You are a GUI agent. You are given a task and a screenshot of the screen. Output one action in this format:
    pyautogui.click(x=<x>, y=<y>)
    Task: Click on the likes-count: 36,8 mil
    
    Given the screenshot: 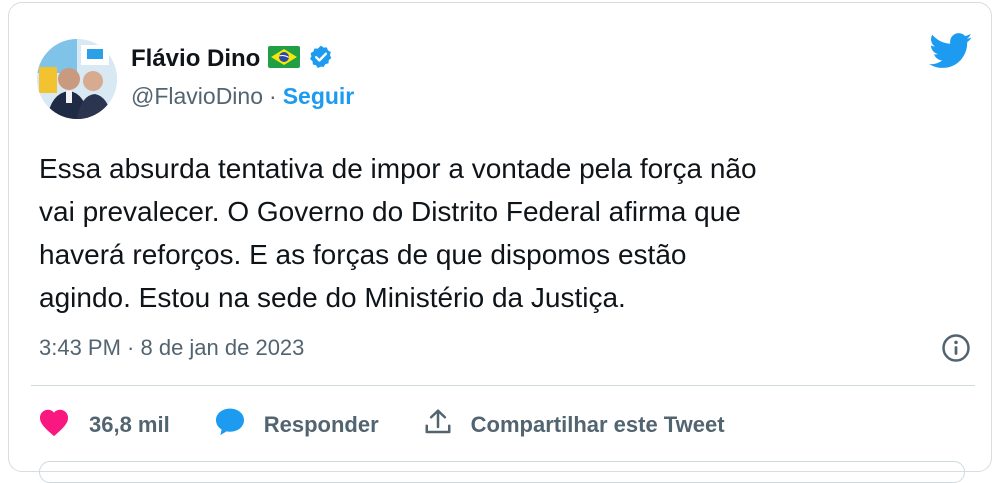 What is the action you would take?
    pyautogui.click(x=129, y=424)
    